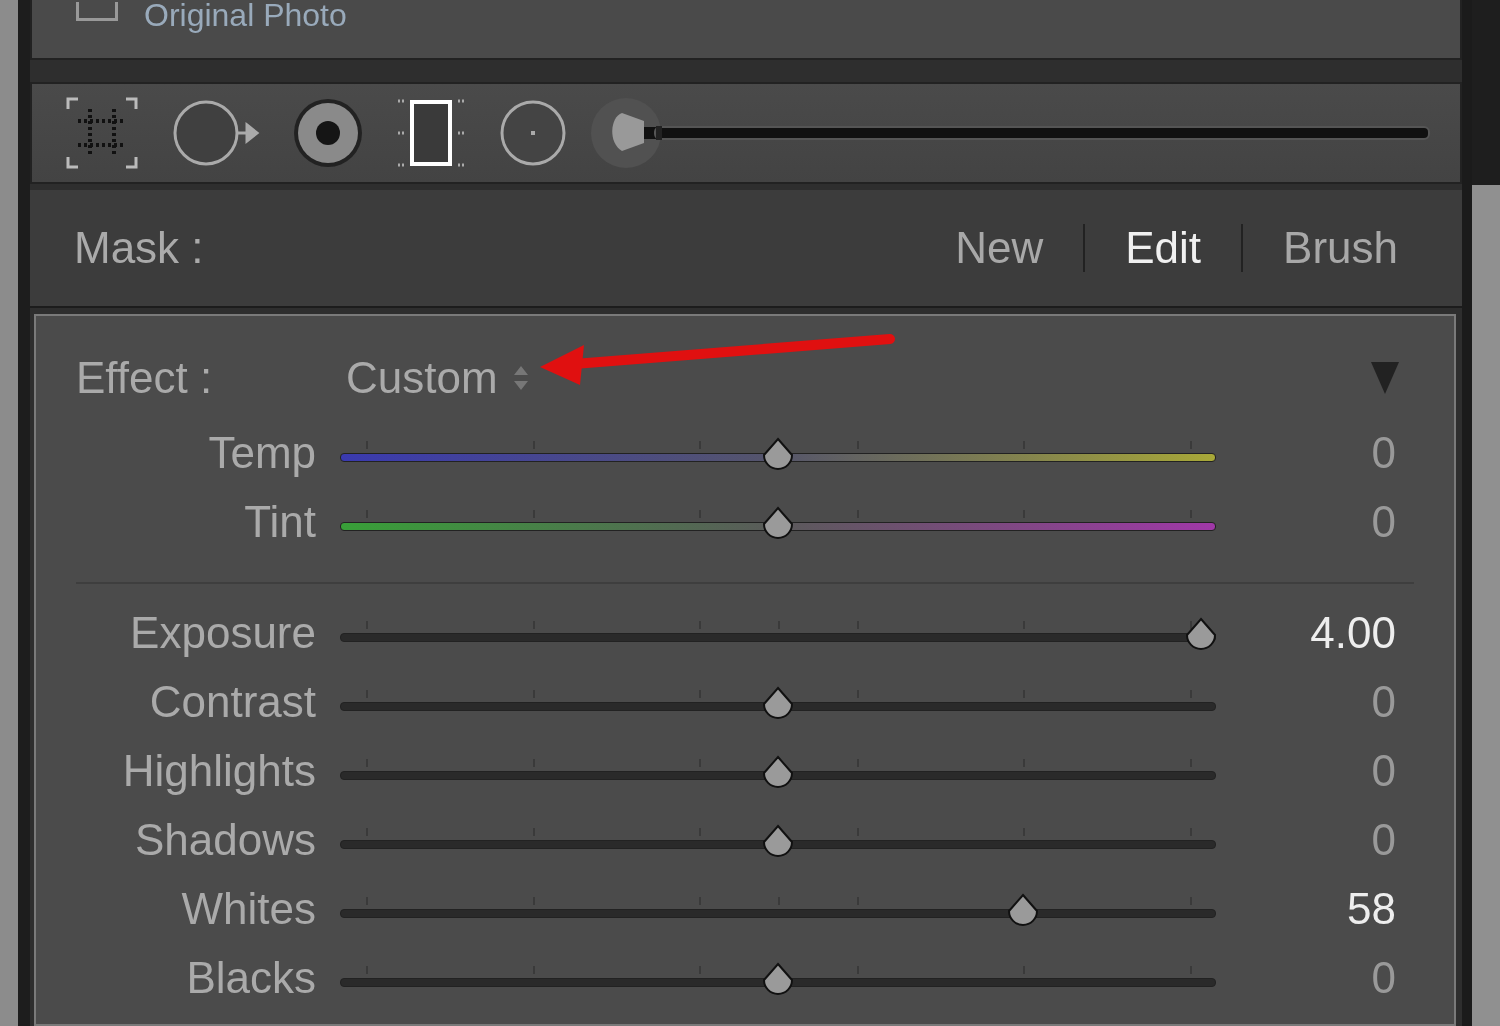  What do you see at coordinates (1340, 248) in the screenshot?
I see `mask-tab: Brush` at bounding box center [1340, 248].